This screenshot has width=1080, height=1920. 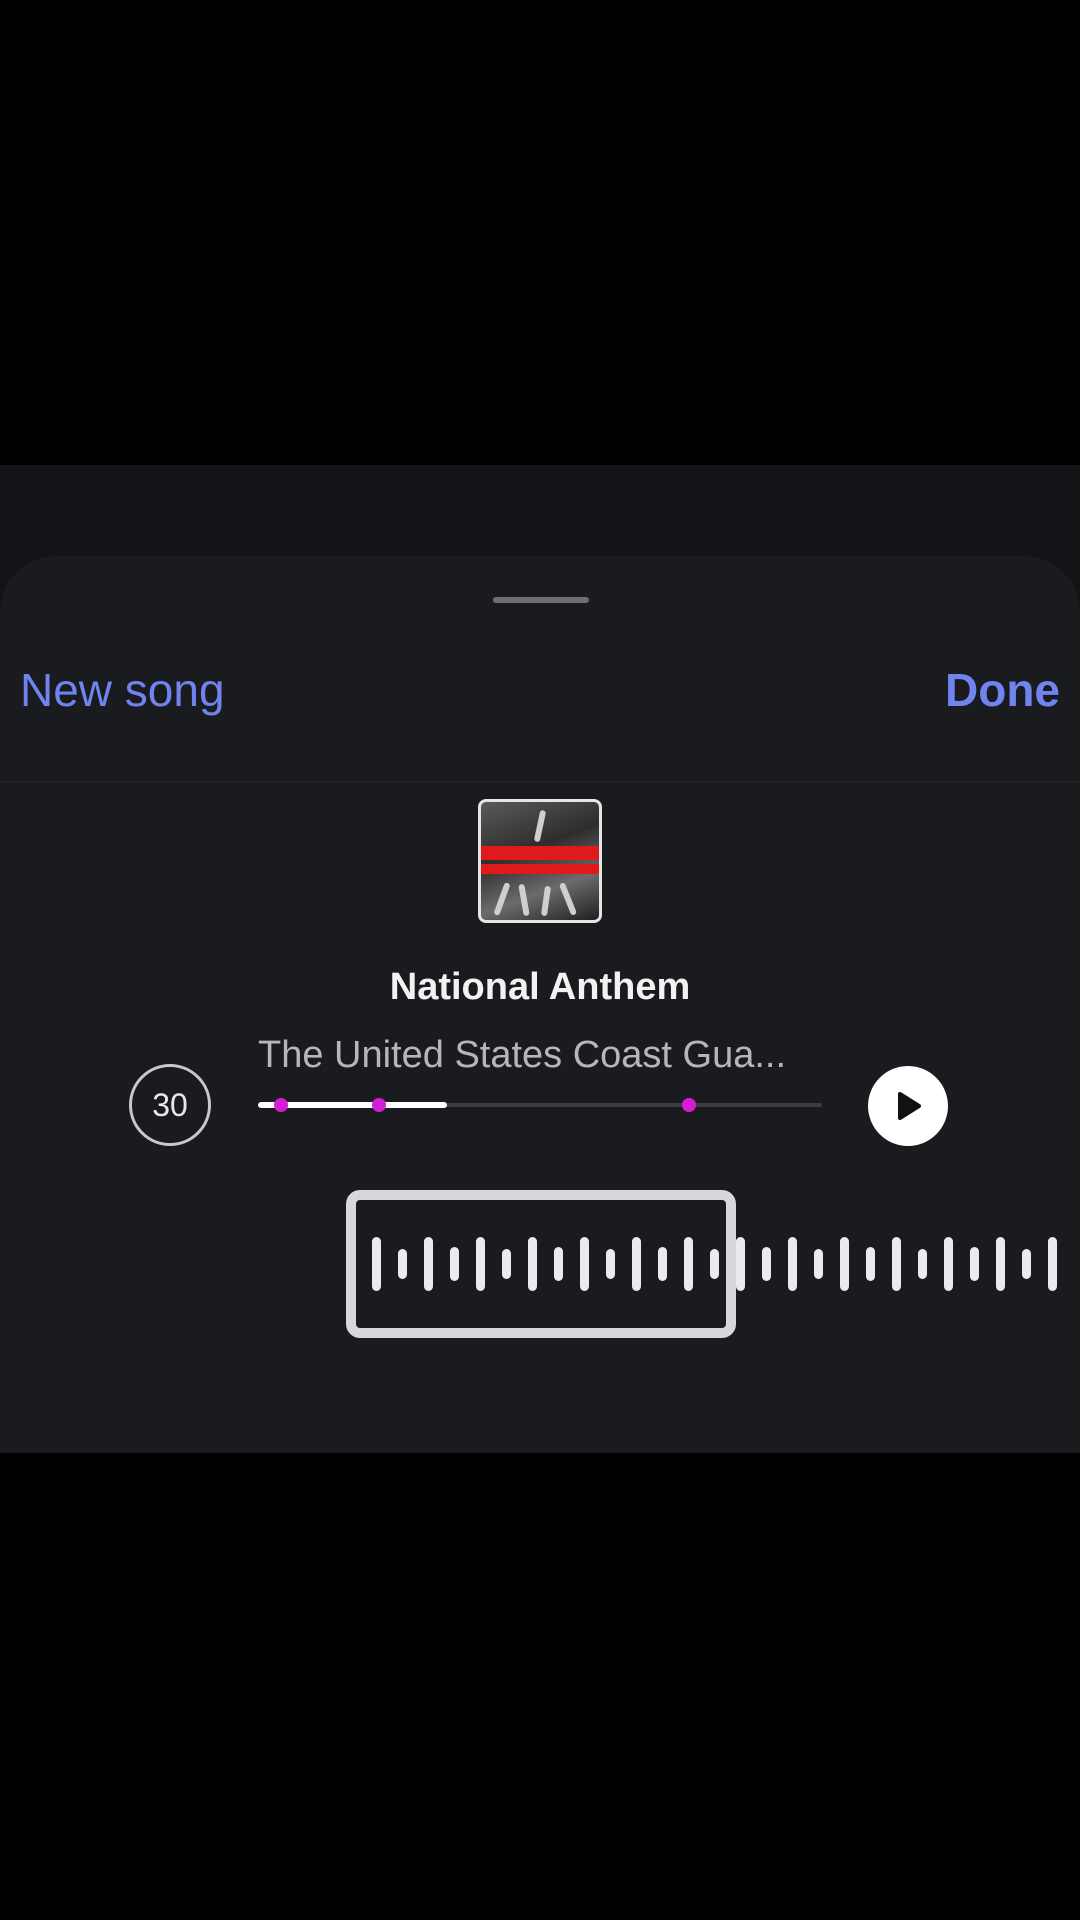 What do you see at coordinates (540, 861) in the screenshot?
I see `album-artwork` at bounding box center [540, 861].